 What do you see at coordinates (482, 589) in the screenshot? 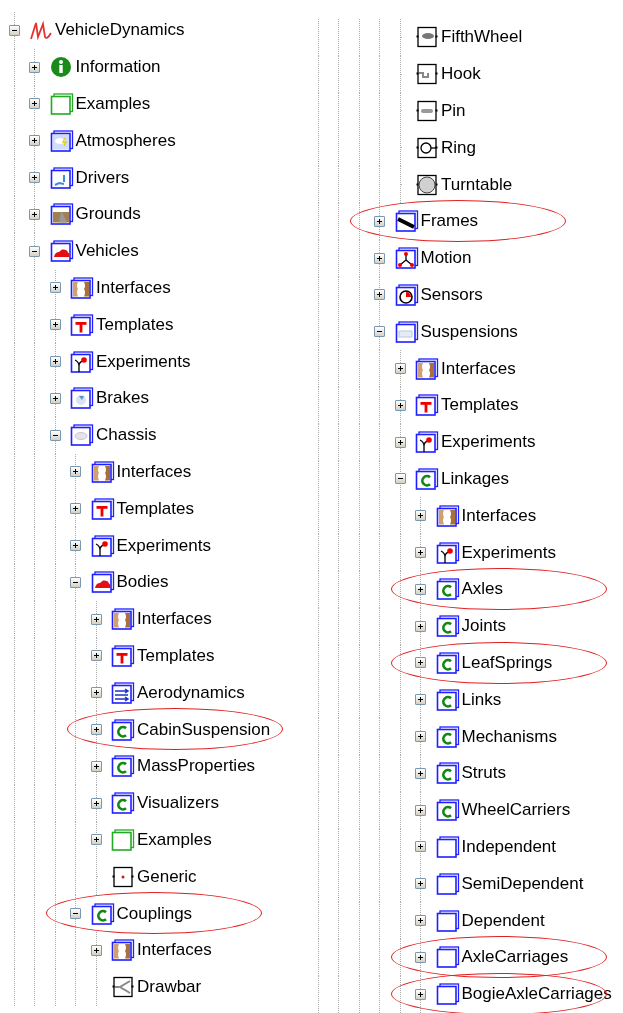
I see `tree-item: Axles` at bounding box center [482, 589].